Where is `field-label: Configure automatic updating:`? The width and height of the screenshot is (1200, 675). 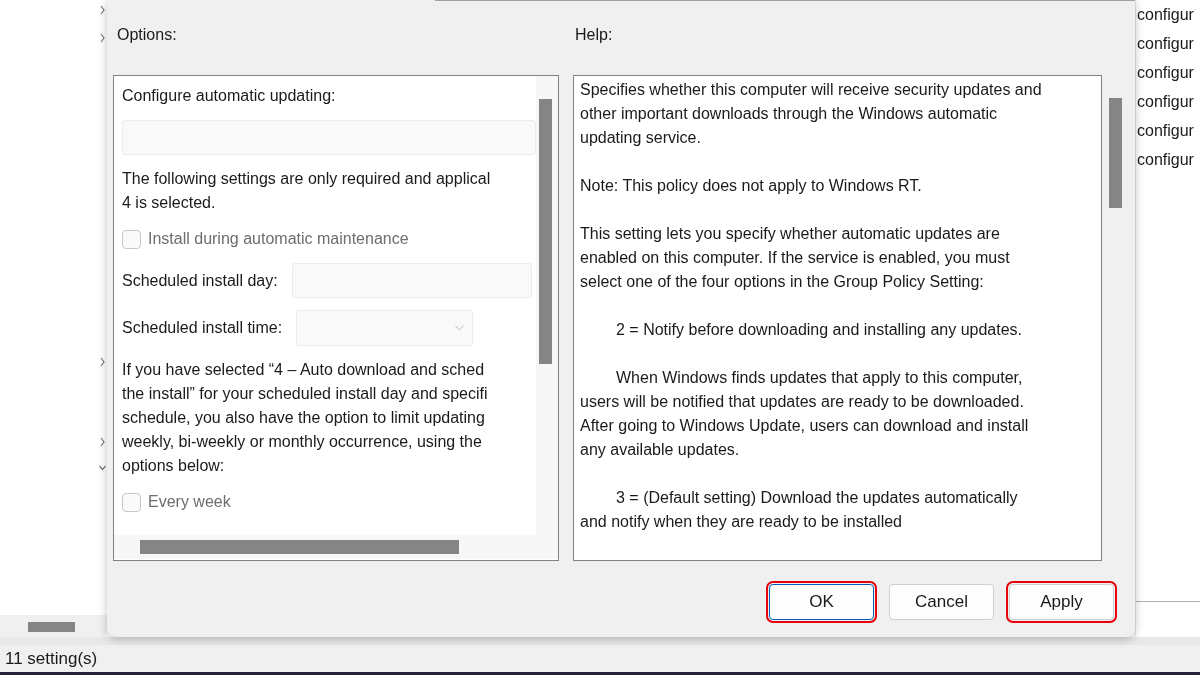
field-label: Configure automatic updating: is located at coordinates (229, 96).